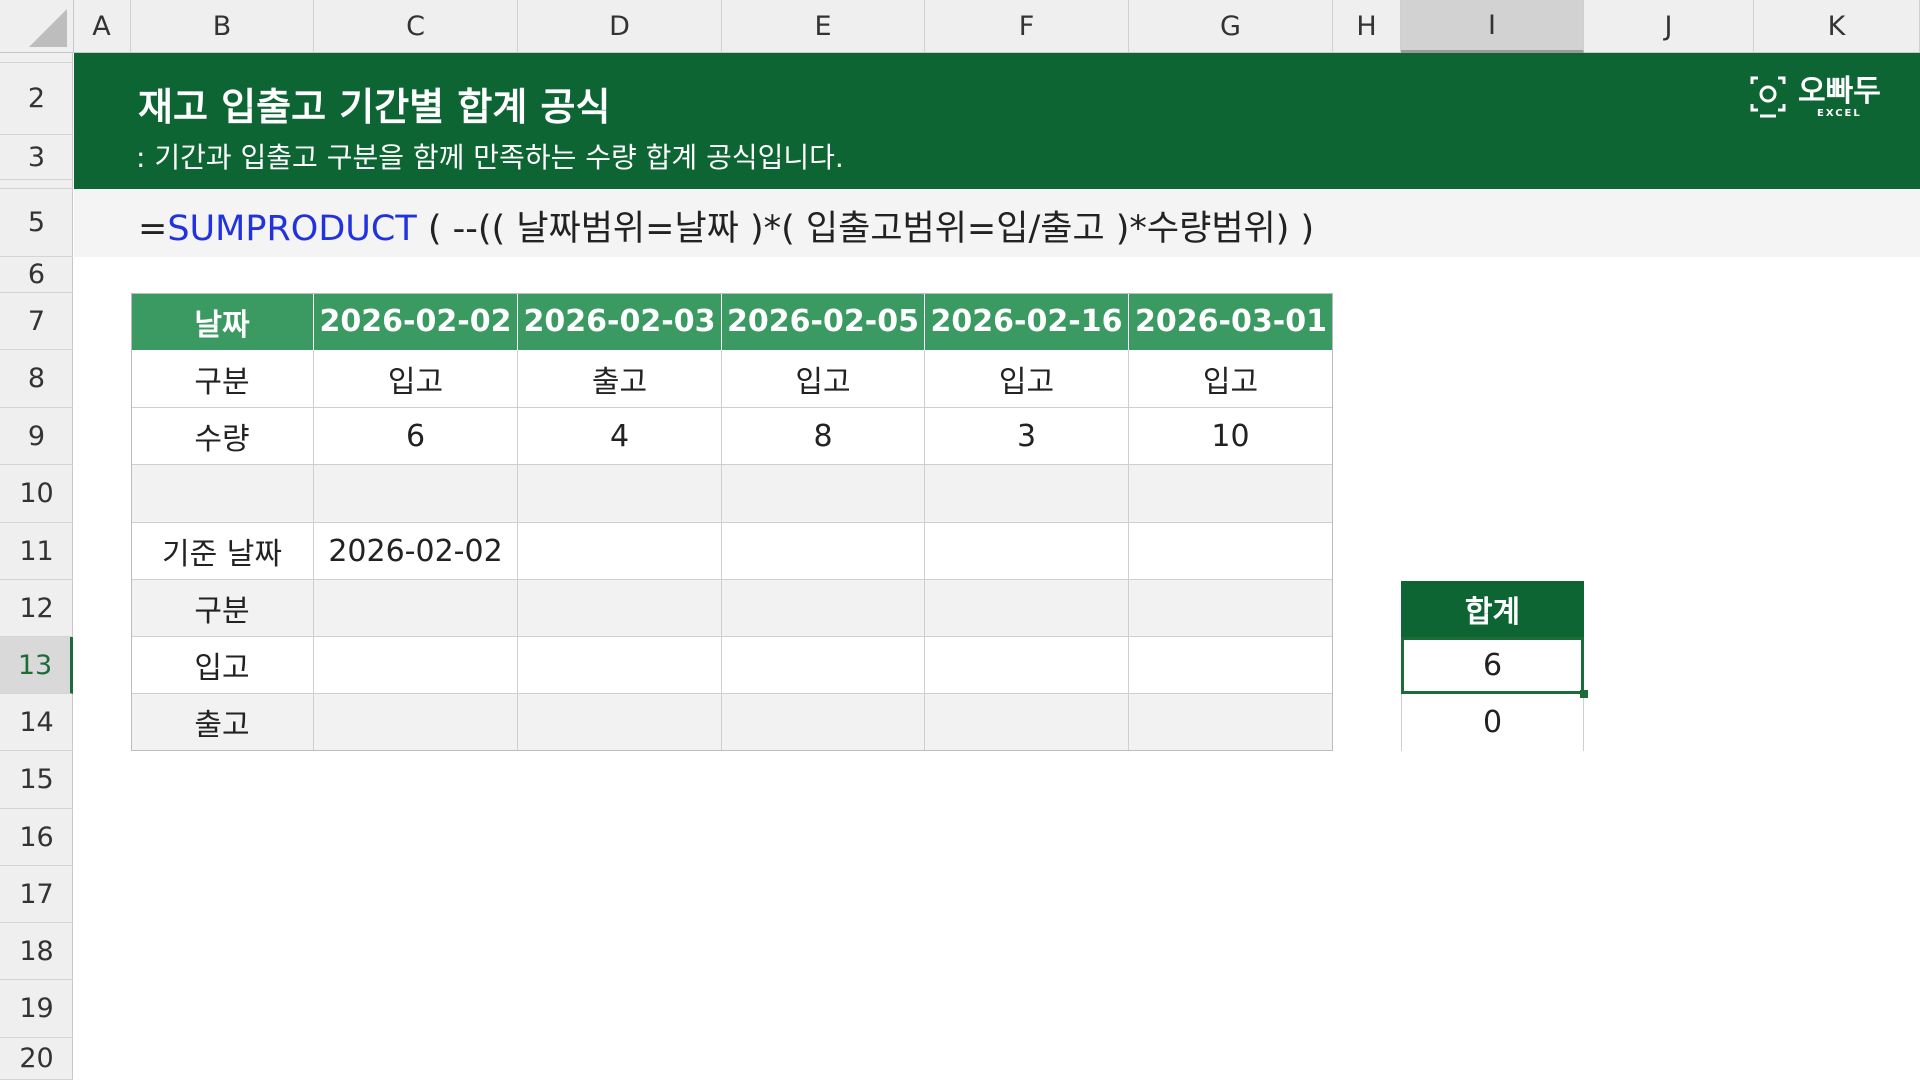 The image size is (1920, 1080). Describe the element at coordinates (222, 26) in the screenshot. I see `column-header-b: B` at that location.